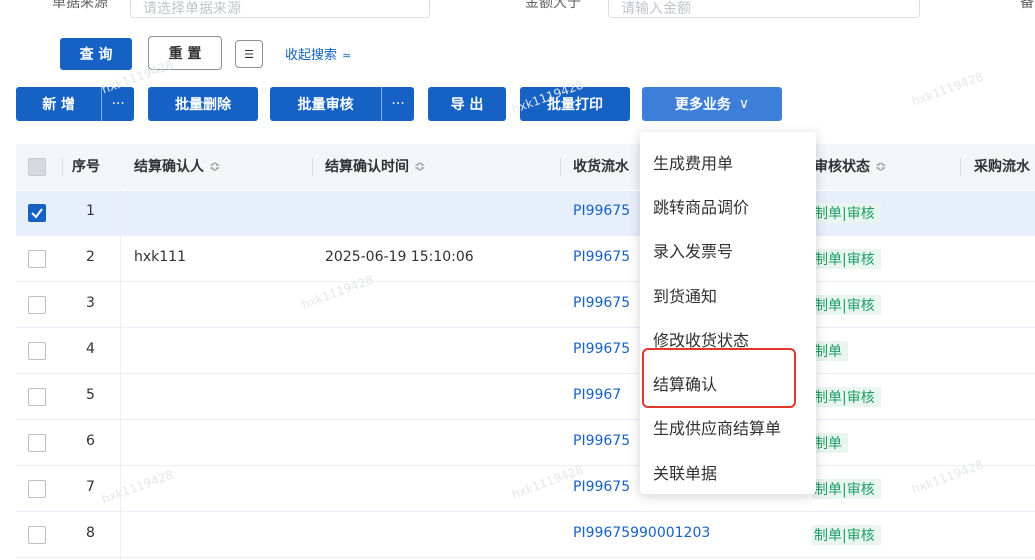 This screenshot has height=560, width=1035. What do you see at coordinates (467, 104) in the screenshot?
I see `export-button: 导 出` at bounding box center [467, 104].